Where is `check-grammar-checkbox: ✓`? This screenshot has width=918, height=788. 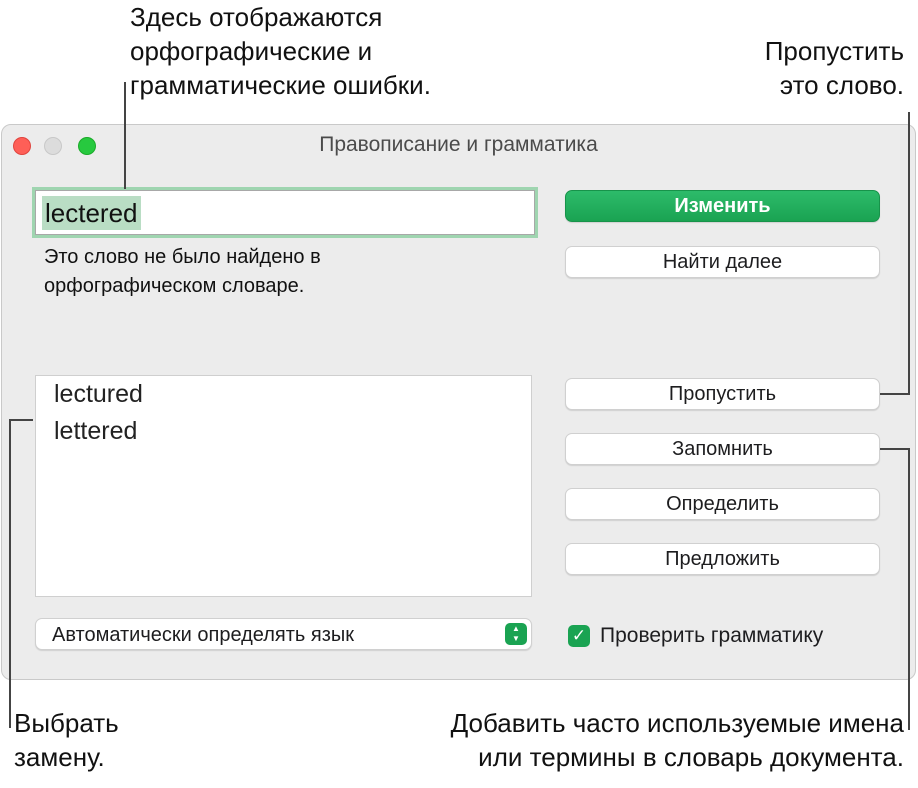
check-grammar-checkbox: ✓ is located at coordinates (579, 636).